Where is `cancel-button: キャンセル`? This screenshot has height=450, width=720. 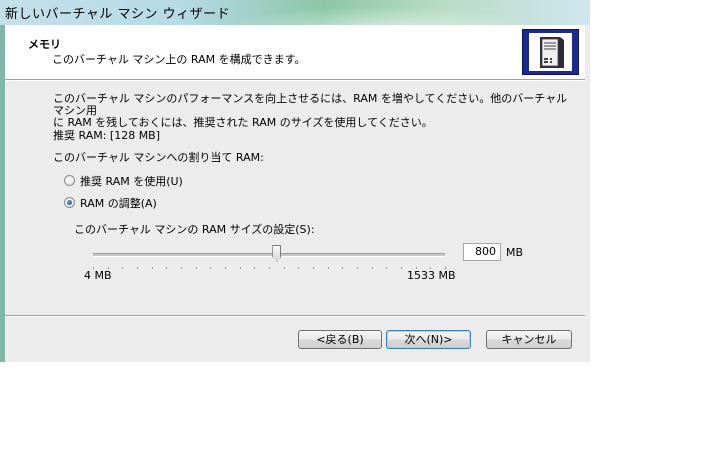 cancel-button: キャンセル is located at coordinates (529, 339).